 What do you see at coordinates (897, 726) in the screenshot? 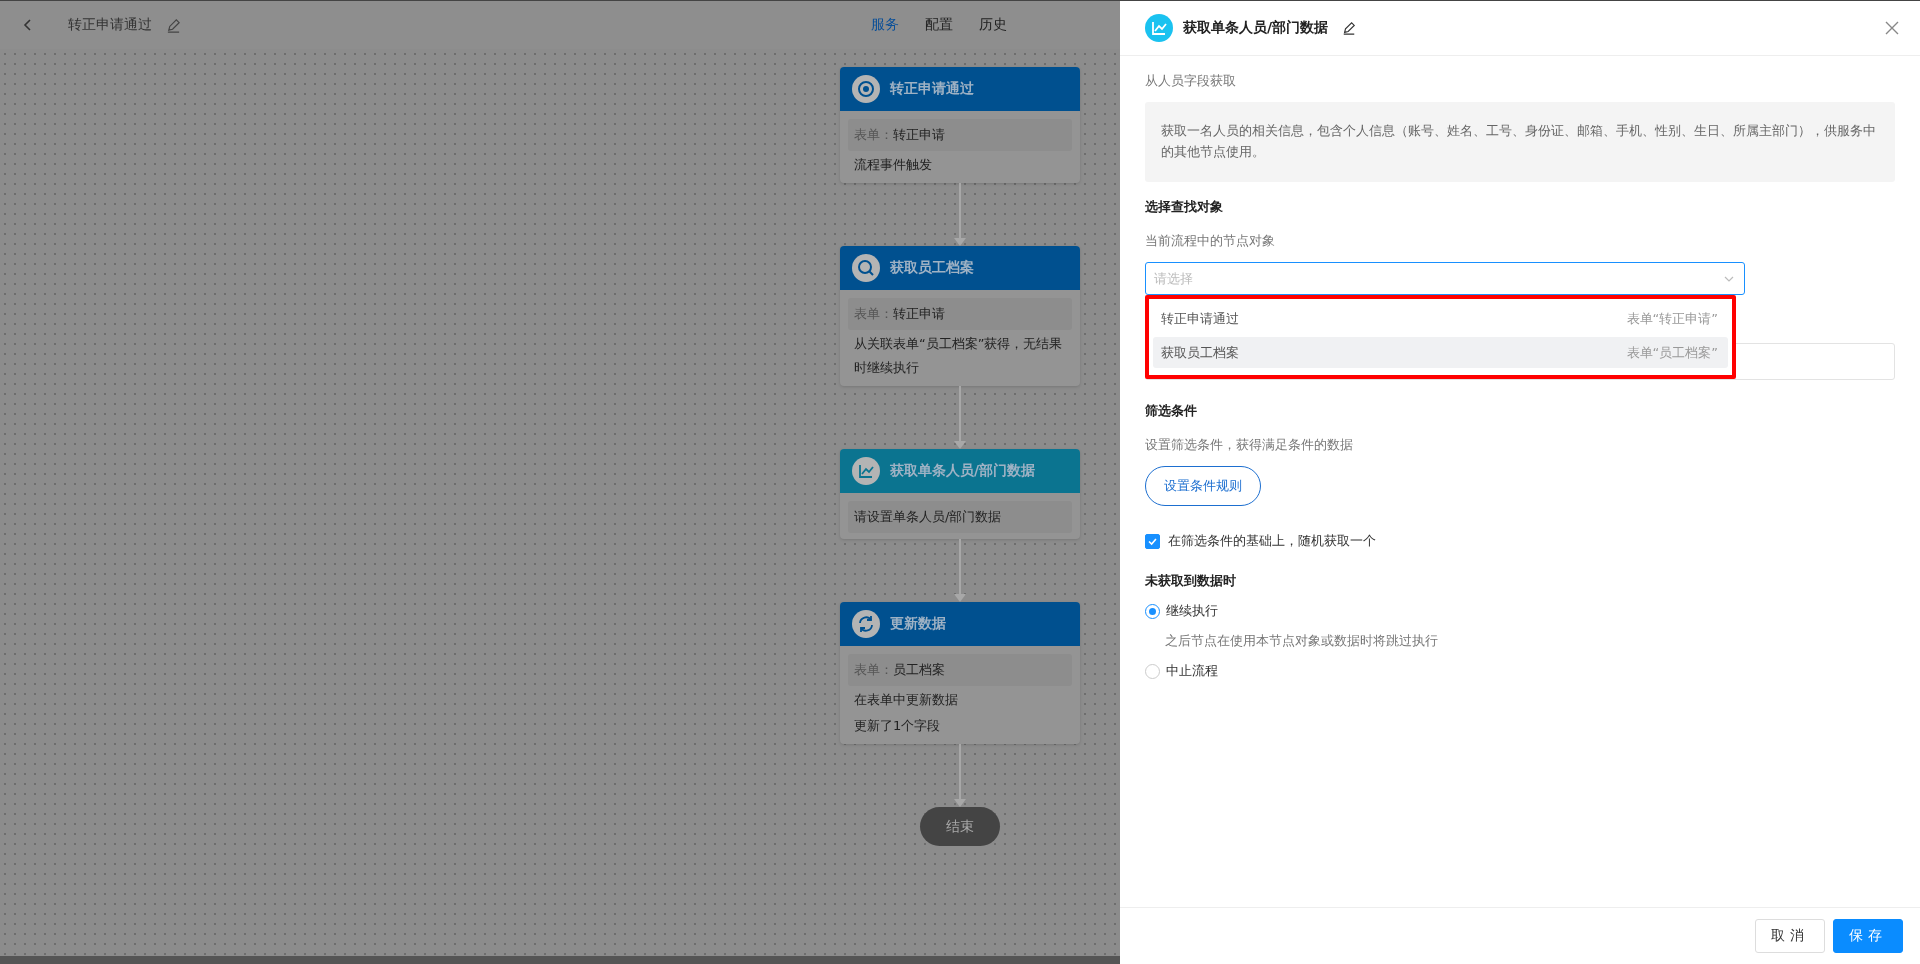
I see `node-description: 更新了1个字段` at bounding box center [897, 726].